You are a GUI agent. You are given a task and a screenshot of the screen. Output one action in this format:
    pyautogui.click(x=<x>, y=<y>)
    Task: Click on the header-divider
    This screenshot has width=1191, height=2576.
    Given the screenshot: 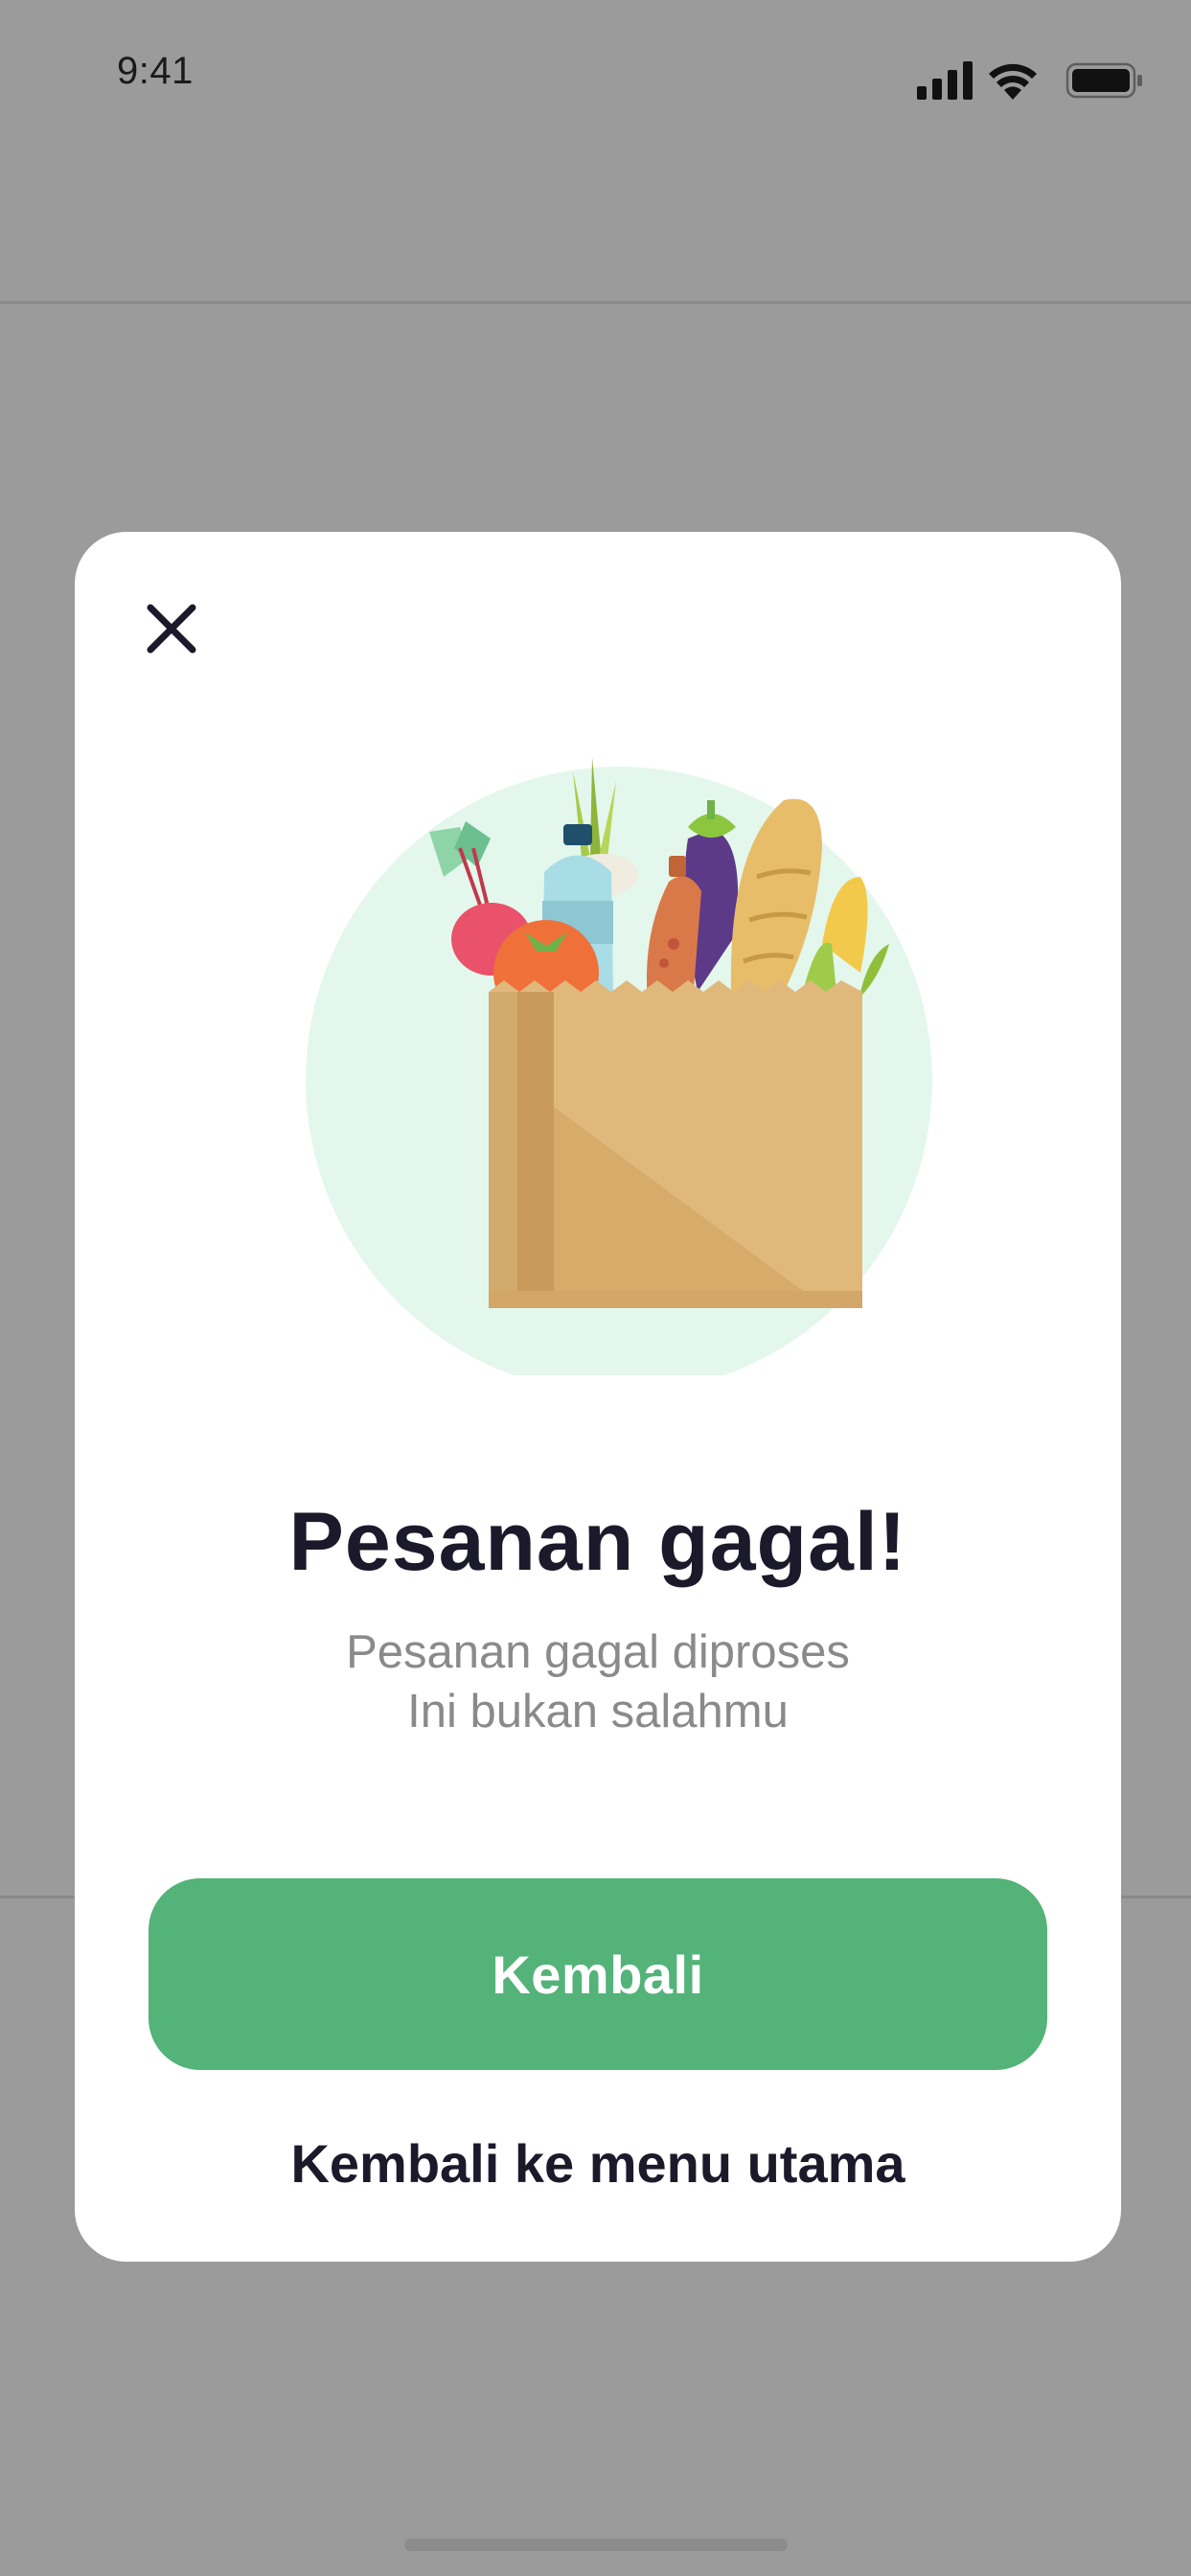 What is the action you would take?
    pyautogui.click(x=595, y=302)
    